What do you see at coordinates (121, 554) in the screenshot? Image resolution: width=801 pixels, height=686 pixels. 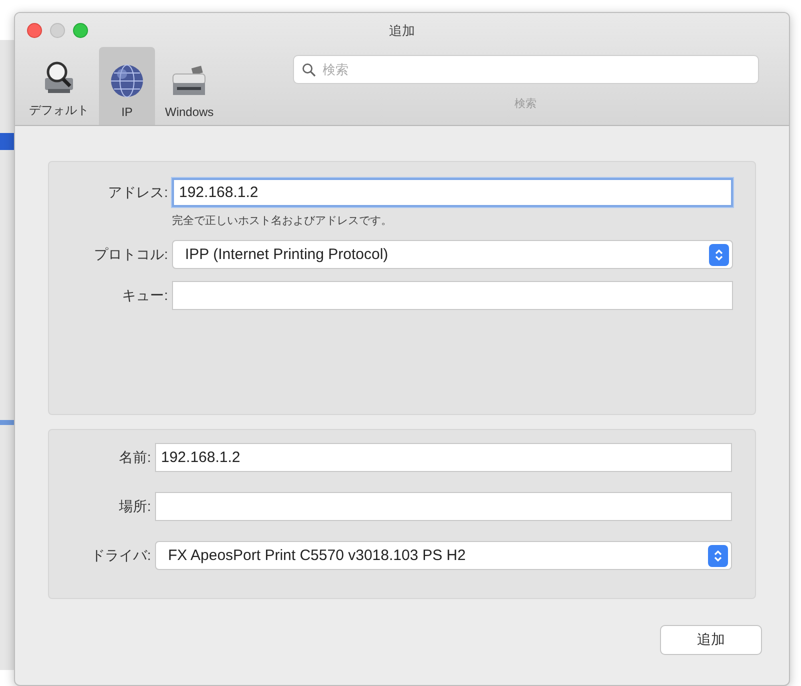 I see `field-label: ドライバ:` at bounding box center [121, 554].